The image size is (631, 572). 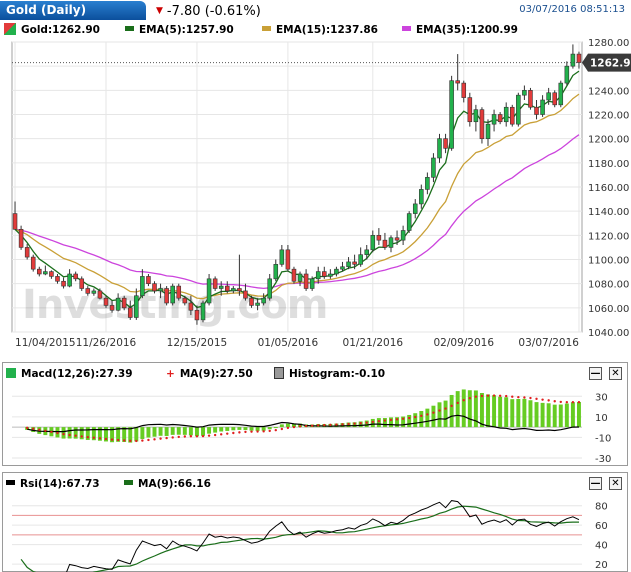 What do you see at coordinates (279, 373) in the screenshot?
I see `histogram-swatch-icon` at bounding box center [279, 373].